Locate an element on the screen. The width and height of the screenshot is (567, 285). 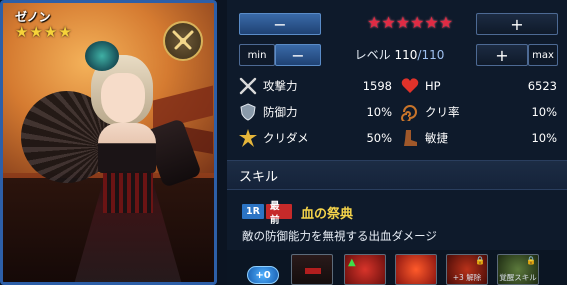
character-stars: ★ ★ ★ ★ is located at coordinates (43, 32).